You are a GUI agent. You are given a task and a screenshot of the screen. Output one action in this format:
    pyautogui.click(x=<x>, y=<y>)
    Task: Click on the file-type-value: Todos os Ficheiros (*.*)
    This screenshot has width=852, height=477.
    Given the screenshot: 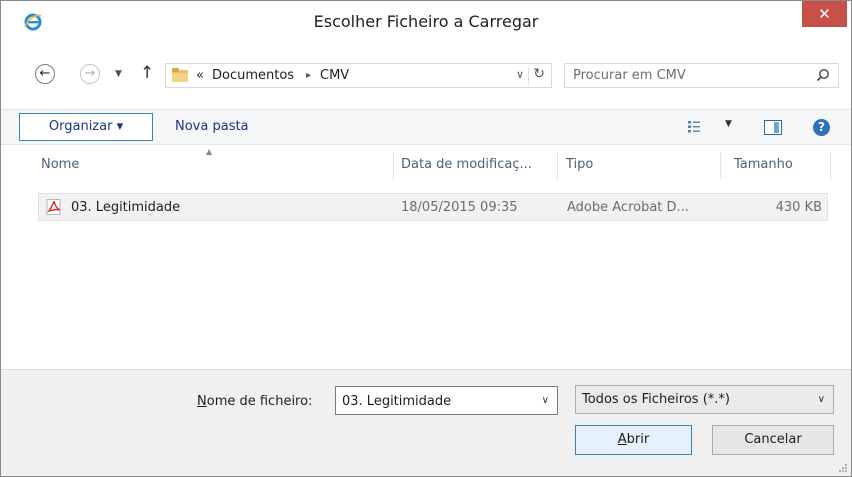 What is the action you would take?
    pyautogui.click(x=656, y=399)
    